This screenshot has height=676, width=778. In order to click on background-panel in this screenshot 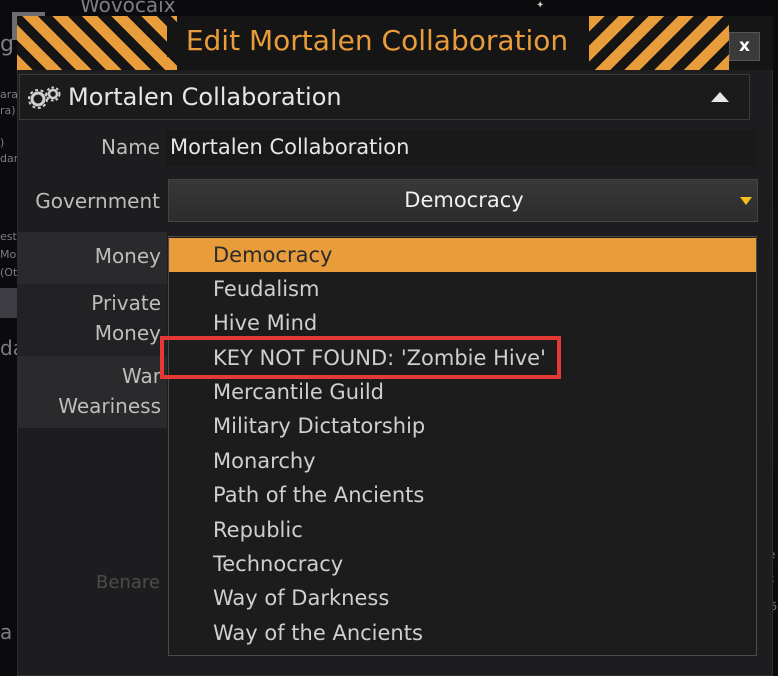, I will do `click(8, 303)`.